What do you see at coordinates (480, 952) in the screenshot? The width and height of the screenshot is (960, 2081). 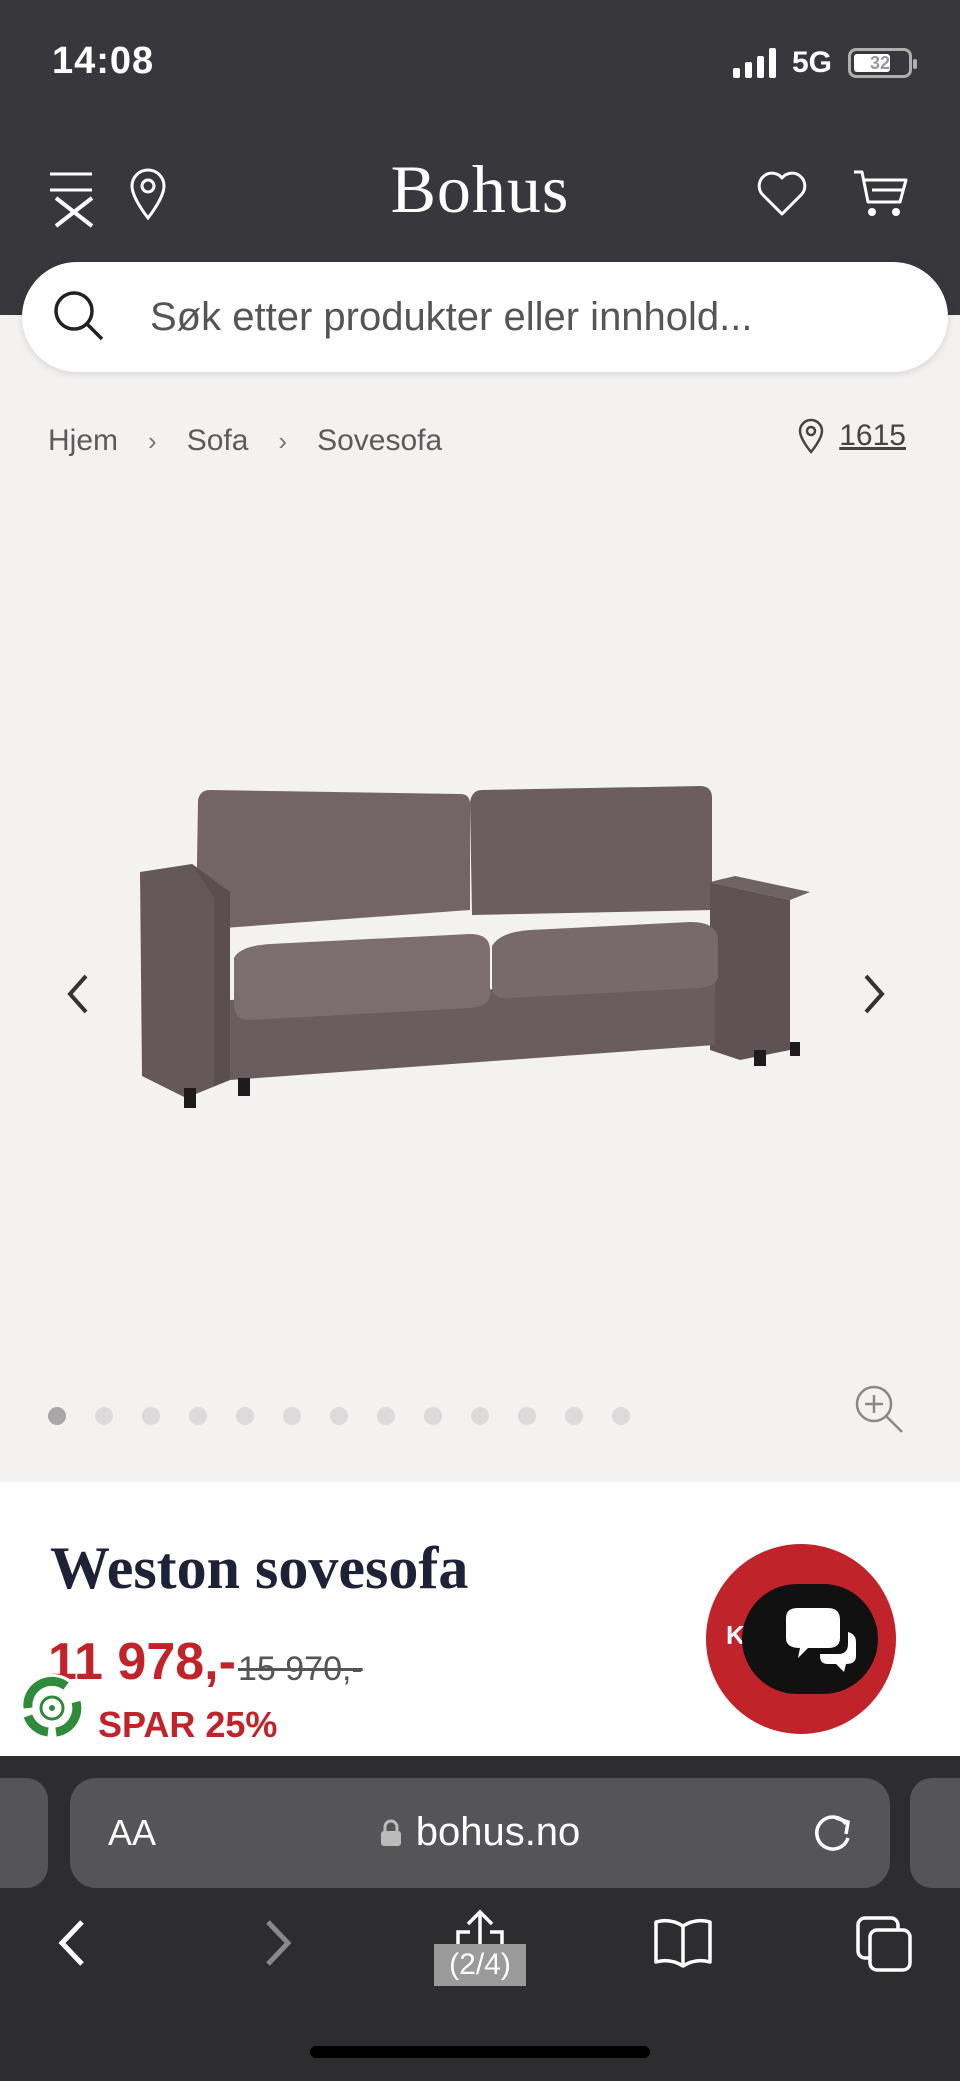 I see `product-image-sofa` at bounding box center [480, 952].